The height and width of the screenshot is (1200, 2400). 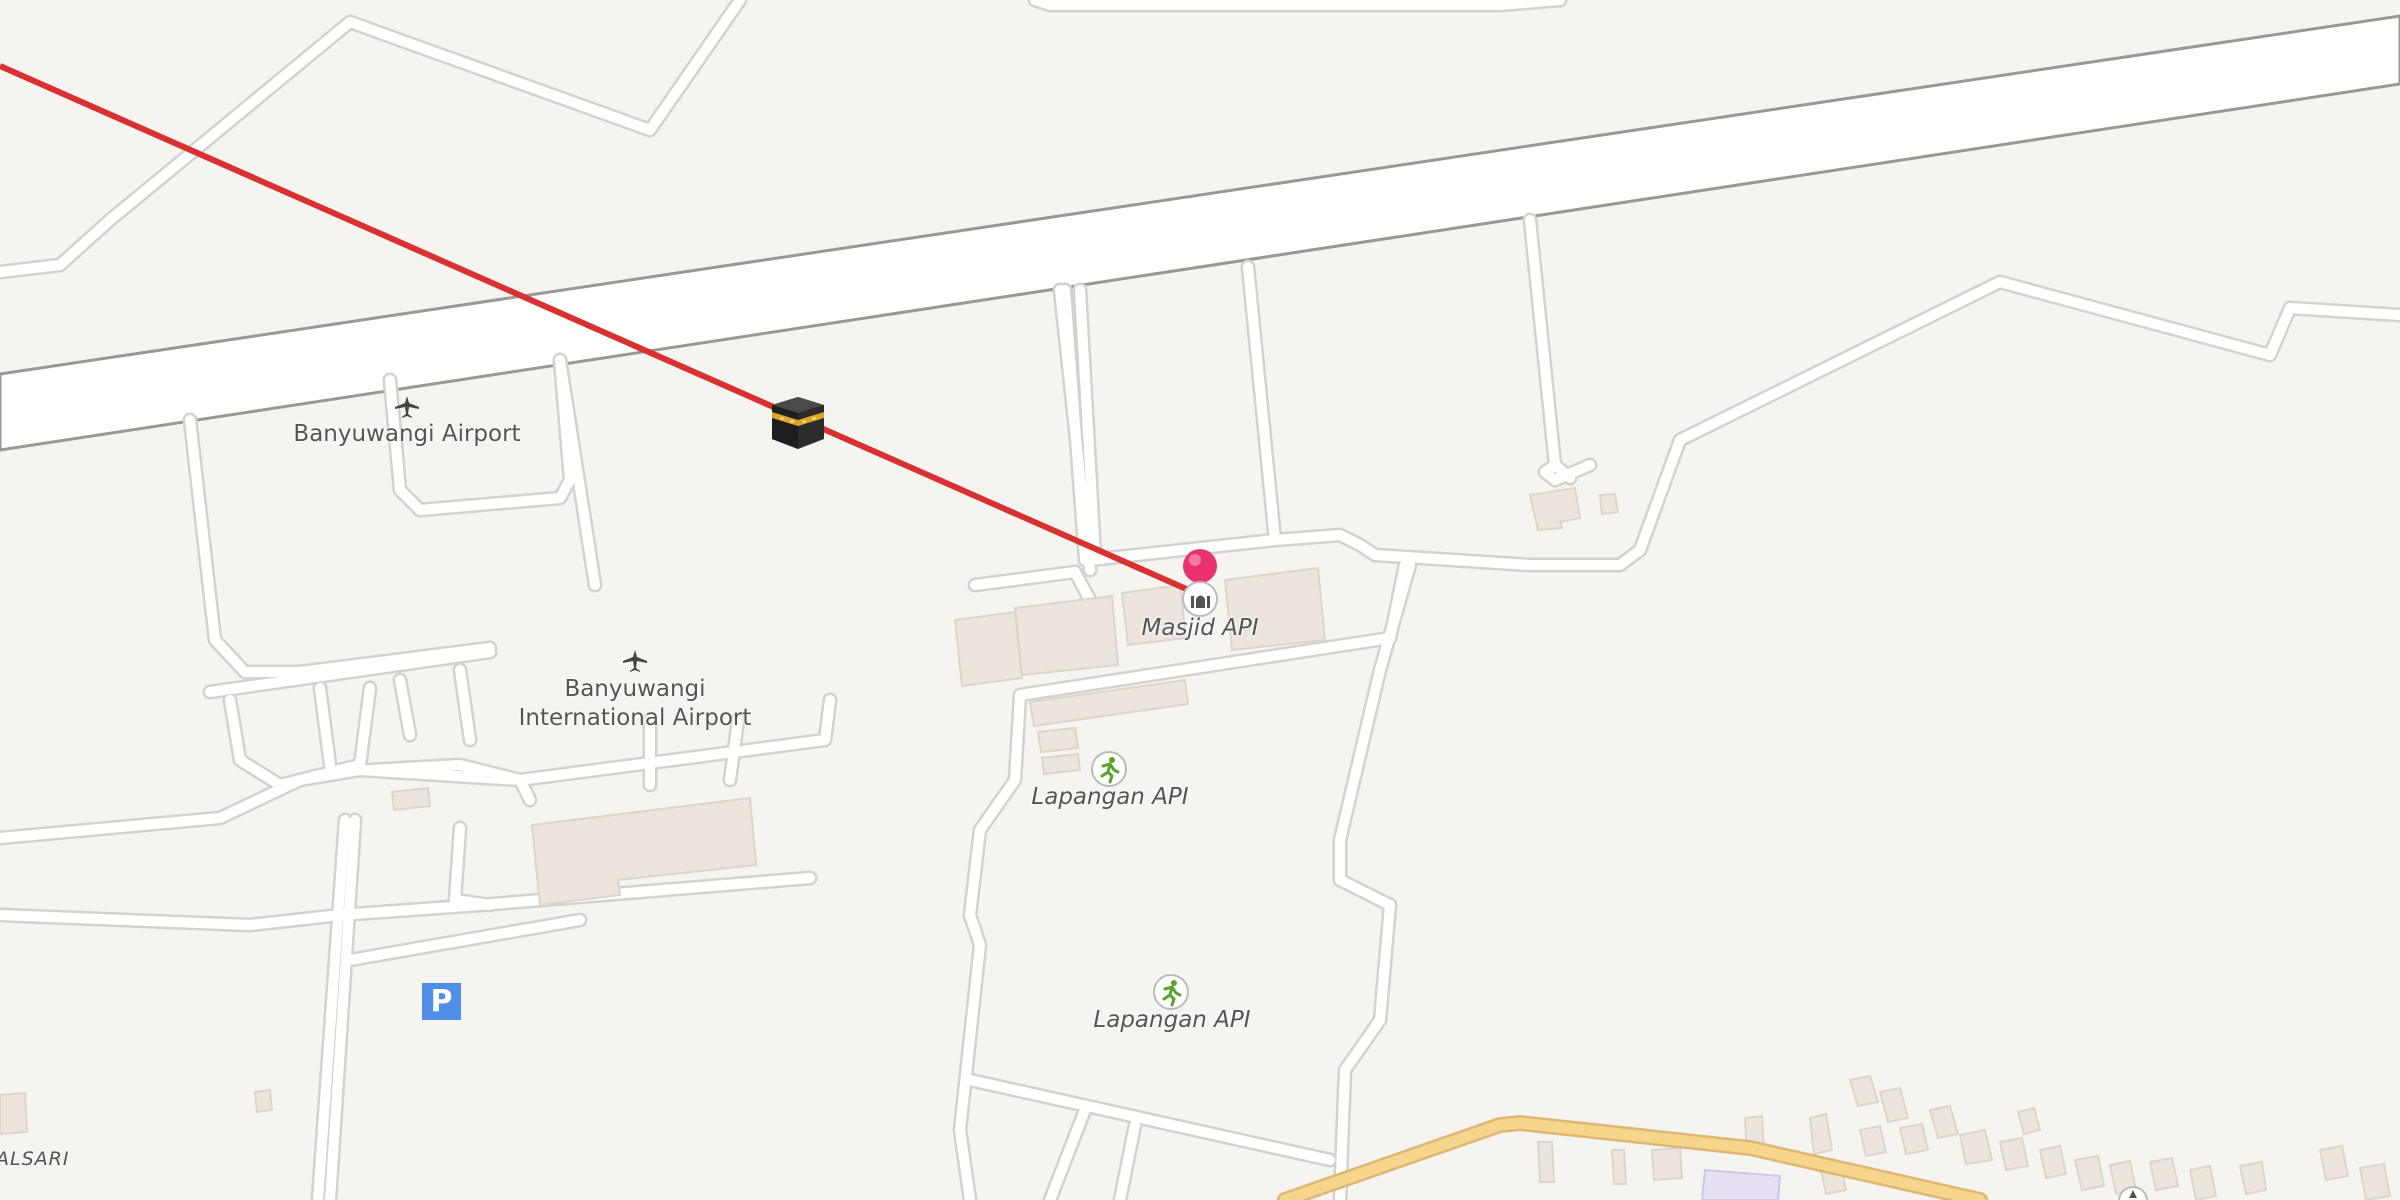 I want to click on airport-label: Banyuwangi Airport, so click(x=407, y=434).